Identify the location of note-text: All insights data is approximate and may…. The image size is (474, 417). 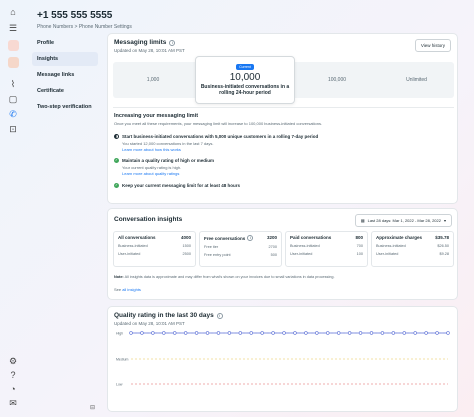
(229, 277).